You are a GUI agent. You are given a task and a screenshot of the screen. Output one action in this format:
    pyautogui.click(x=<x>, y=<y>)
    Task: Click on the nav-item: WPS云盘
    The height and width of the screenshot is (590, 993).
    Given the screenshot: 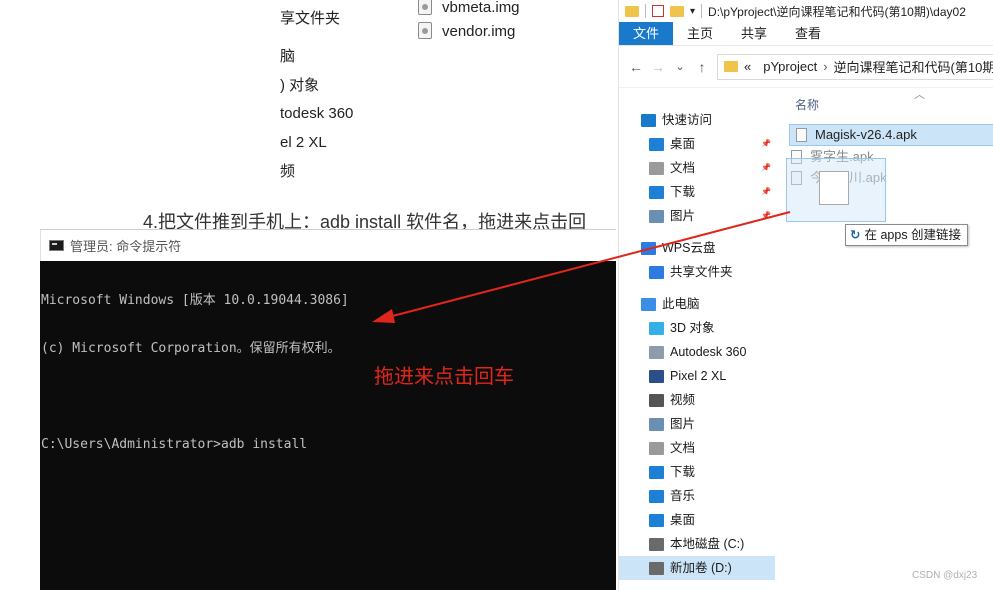 What is the action you would take?
    pyautogui.click(x=667, y=248)
    